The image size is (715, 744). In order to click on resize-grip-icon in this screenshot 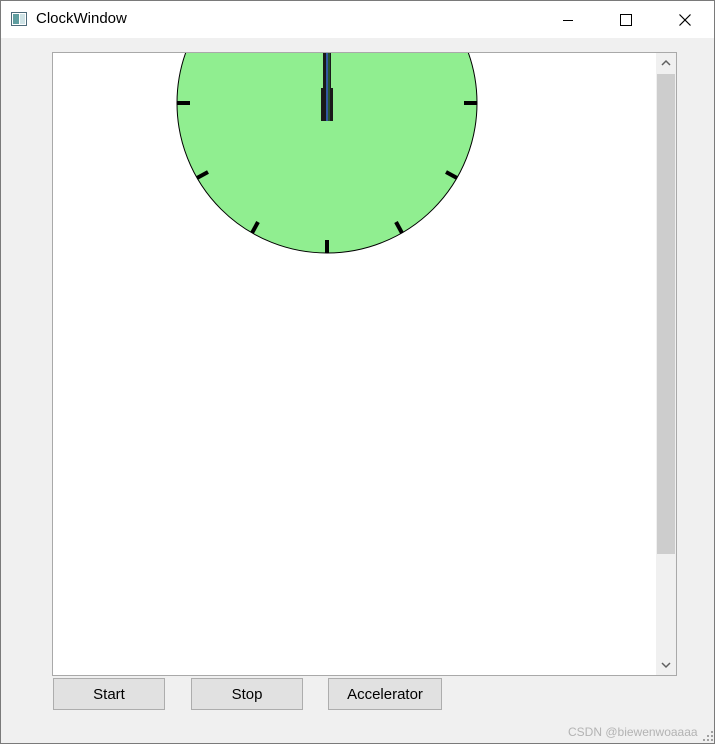, I will do `click(708, 736)`.